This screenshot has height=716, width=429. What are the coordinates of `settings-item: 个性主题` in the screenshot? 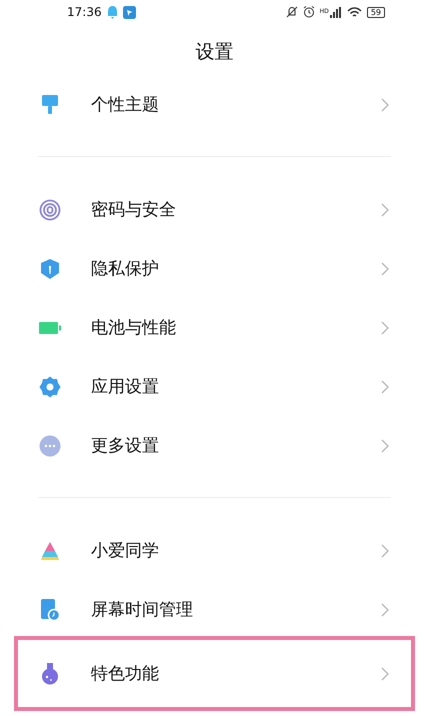 It's located at (214, 104).